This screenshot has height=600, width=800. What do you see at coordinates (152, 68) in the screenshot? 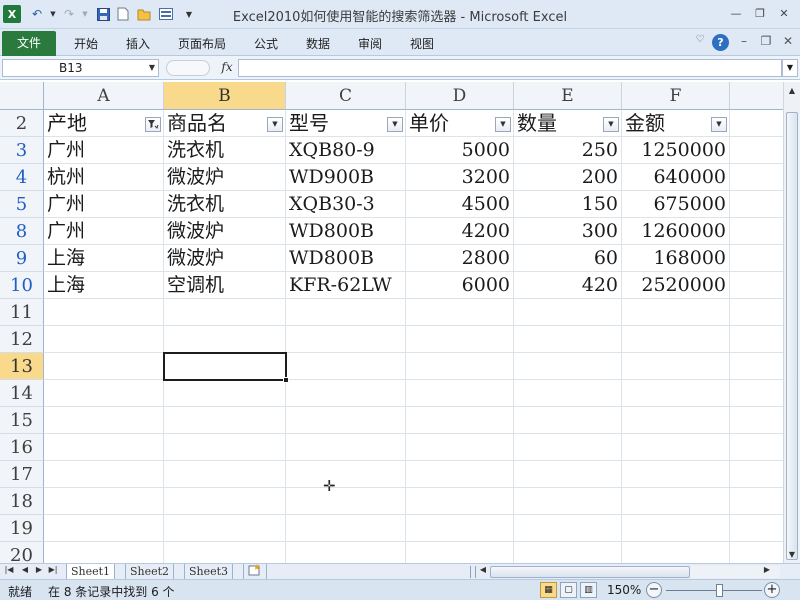
I see `name-box-dropdown-icon: ▼` at bounding box center [152, 68].